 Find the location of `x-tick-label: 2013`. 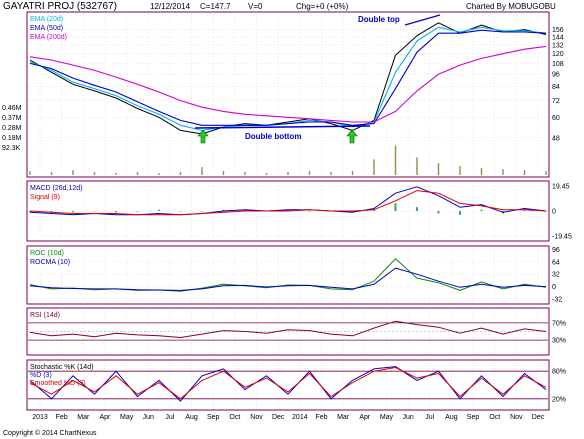

x-tick-label: 2013 is located at coordinates (40, 417).